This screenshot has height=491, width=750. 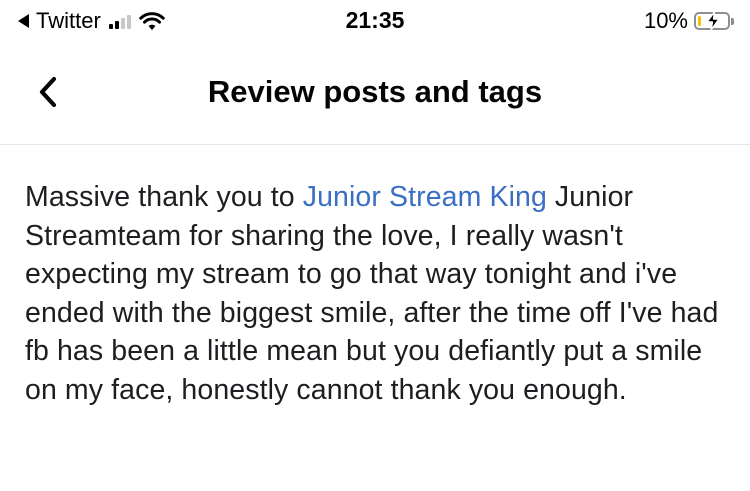 What do you see at coordinates (375, 22) in the screenshot?
I see `status-bar: Twitter 21:35 10%` at bounding box center [375, 22].